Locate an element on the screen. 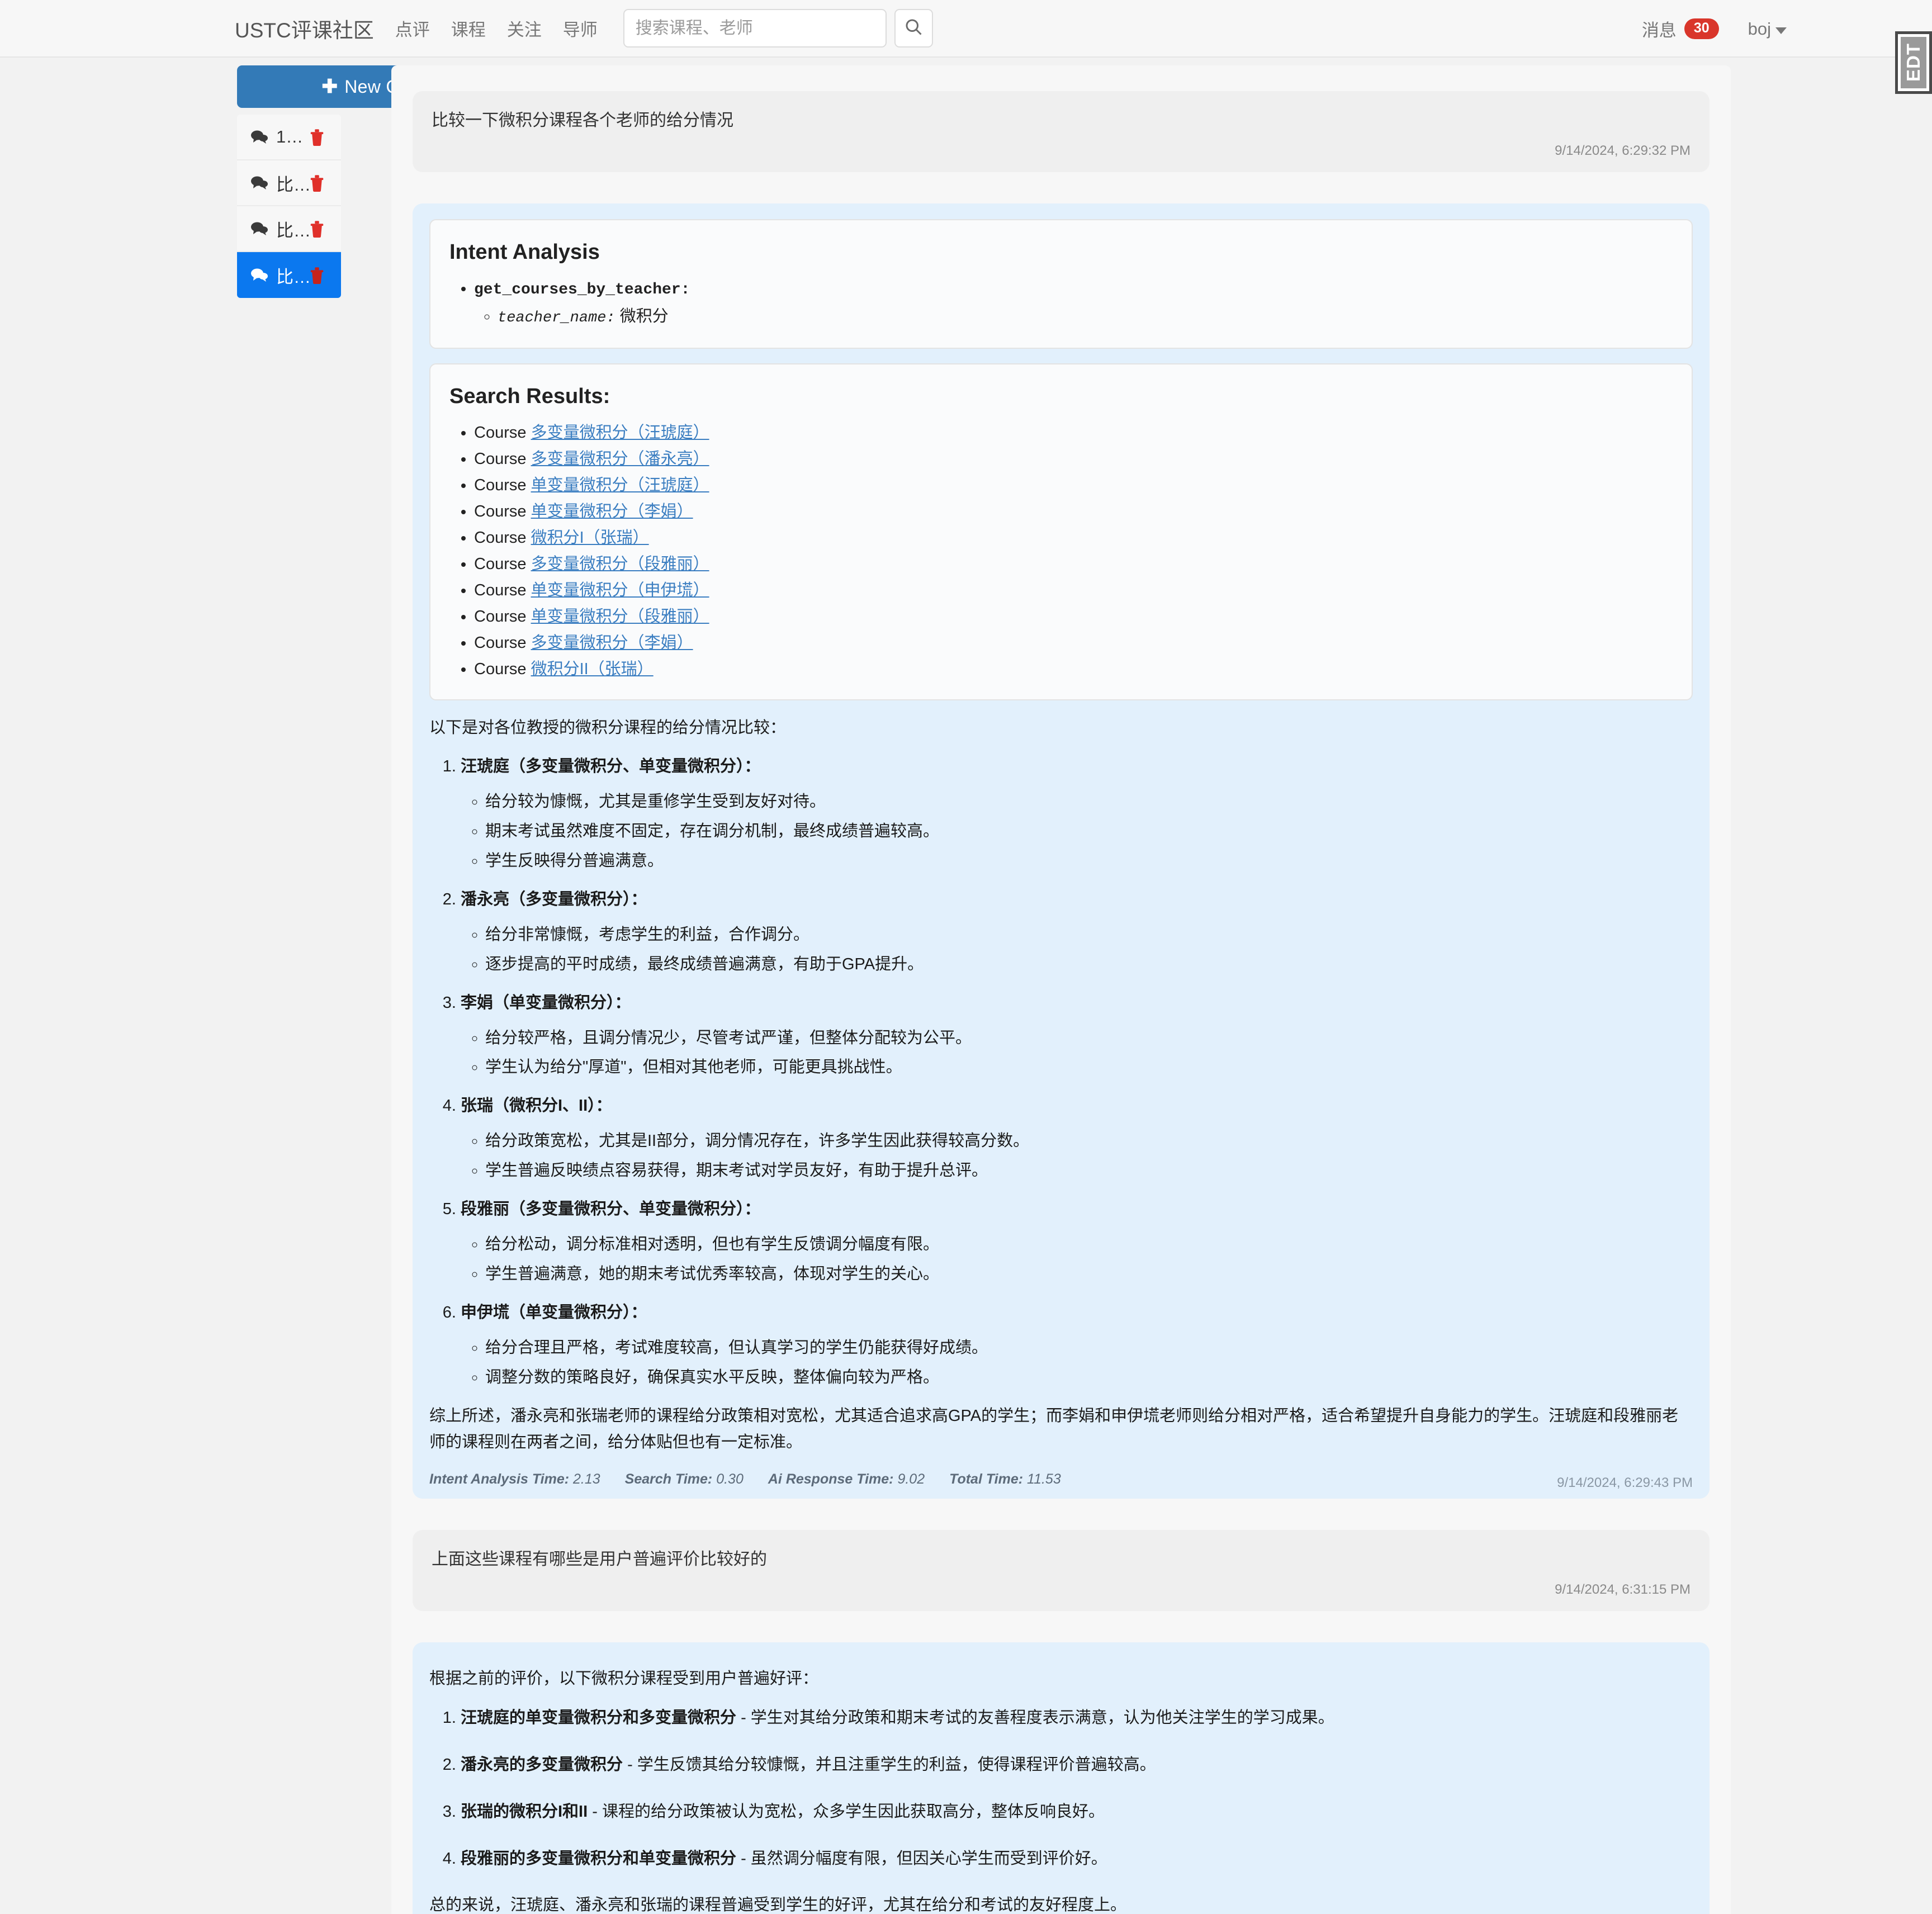 The image size is (1932, 1914). search-button is located at coordinates (914, 28).